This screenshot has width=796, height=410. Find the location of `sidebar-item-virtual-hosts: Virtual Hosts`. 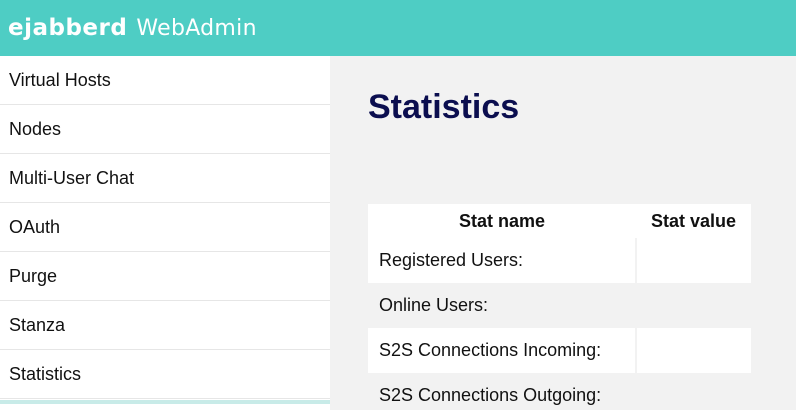

sidebar-item-virtual-hosts: Virtual Hosts is located at coordinates (165, 80).